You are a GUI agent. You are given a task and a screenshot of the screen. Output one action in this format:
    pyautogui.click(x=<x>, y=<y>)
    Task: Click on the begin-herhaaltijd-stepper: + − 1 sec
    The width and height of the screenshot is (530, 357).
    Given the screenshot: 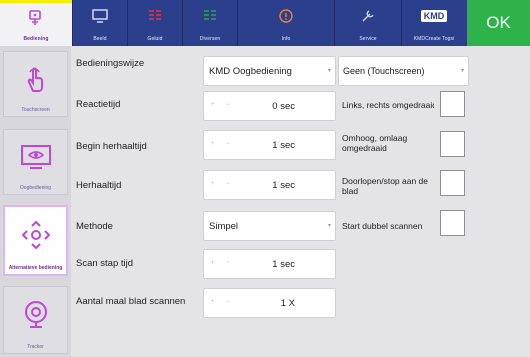 What is the action you would take?
    pyautogui.click(x=269, y=145)
    